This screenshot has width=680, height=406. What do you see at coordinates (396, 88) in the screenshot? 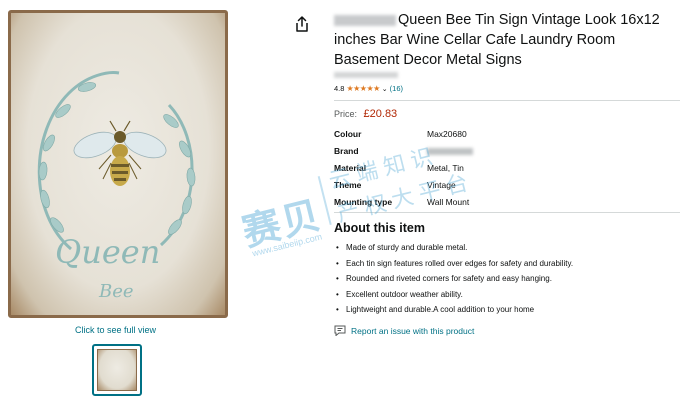
I see `rating-count: (16)` at bounding box center [396, 88].